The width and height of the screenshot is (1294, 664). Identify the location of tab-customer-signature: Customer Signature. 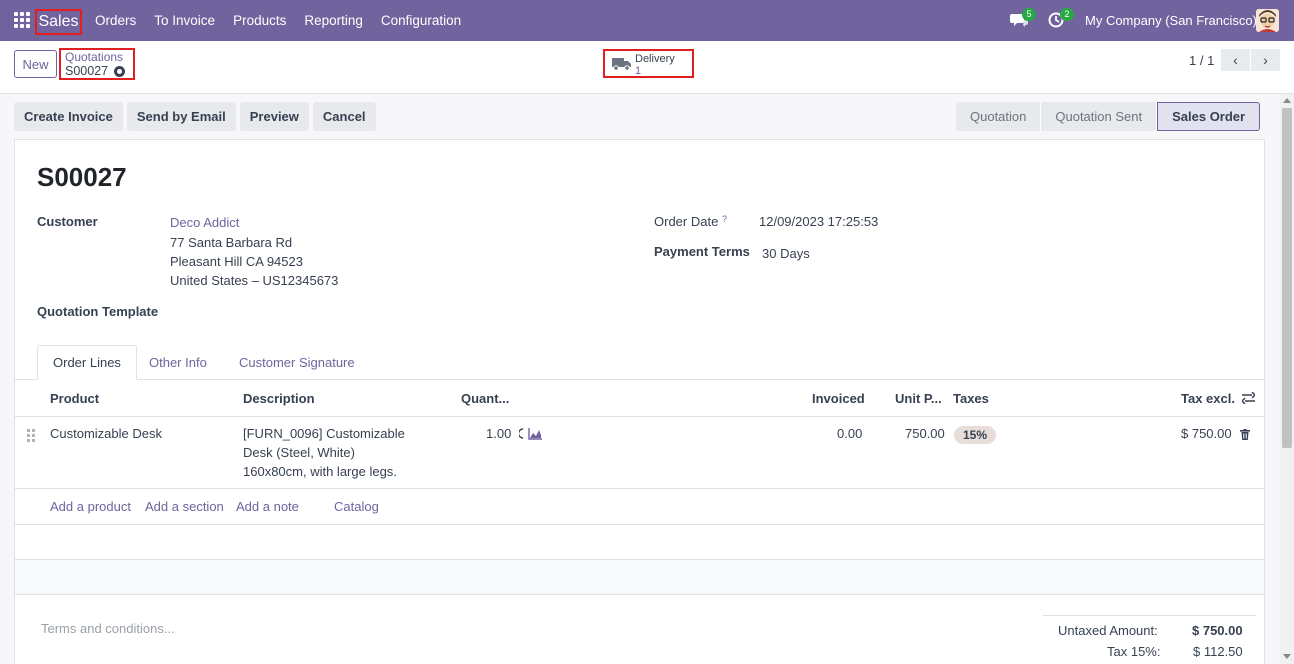
(297, 362).